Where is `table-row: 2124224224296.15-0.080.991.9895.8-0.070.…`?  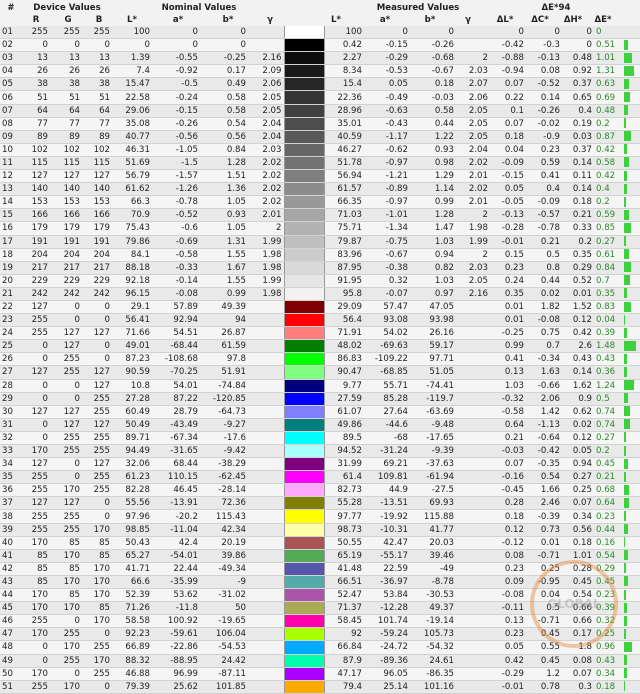 table-row: 2124224224296.15-0.080.991.9895.8-0.070.… is located at coordinates (320, 293).